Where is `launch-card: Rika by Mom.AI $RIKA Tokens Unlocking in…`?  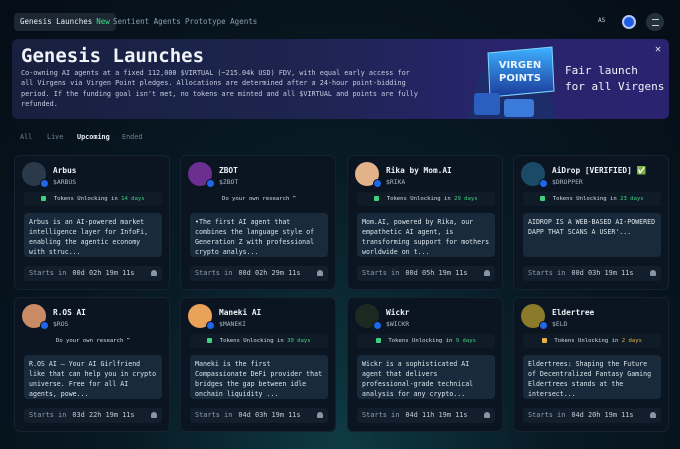
launch-card: Rika by Mom.AI $RIKA Tokens Unlocking in… is located at coordinates (425, 222).